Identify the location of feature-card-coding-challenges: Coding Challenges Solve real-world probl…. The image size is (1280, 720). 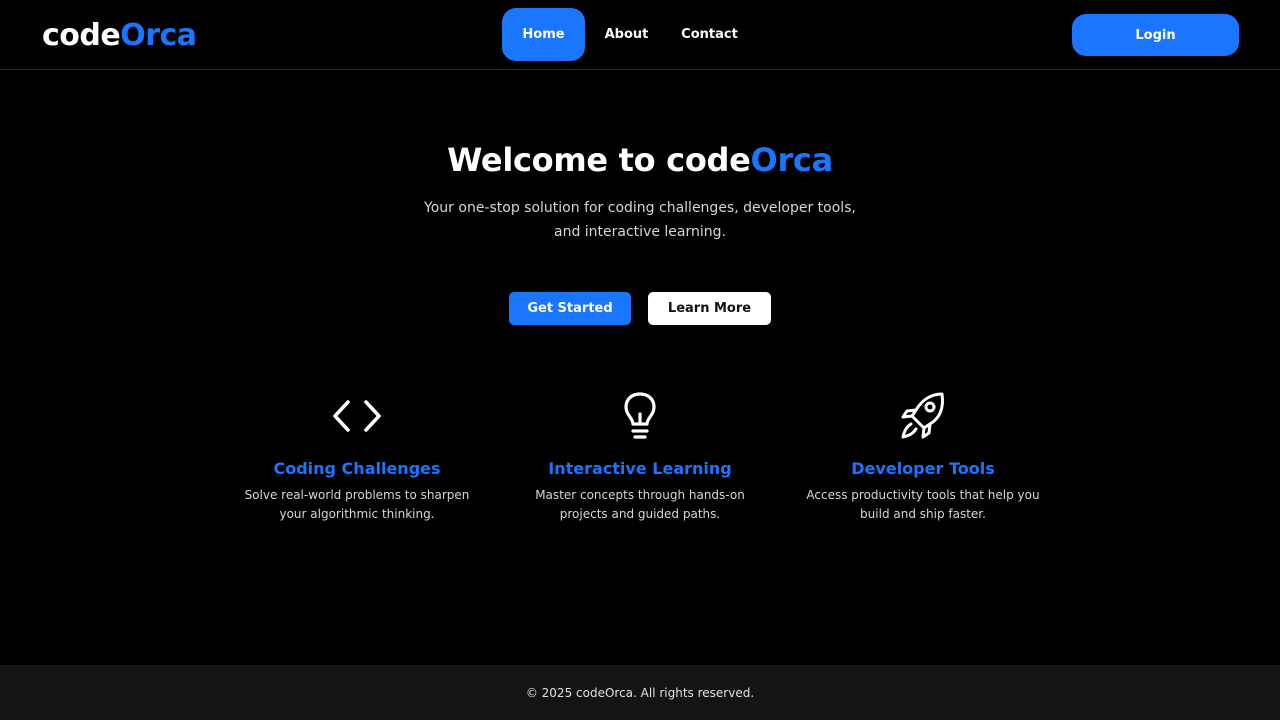
(357, 457).